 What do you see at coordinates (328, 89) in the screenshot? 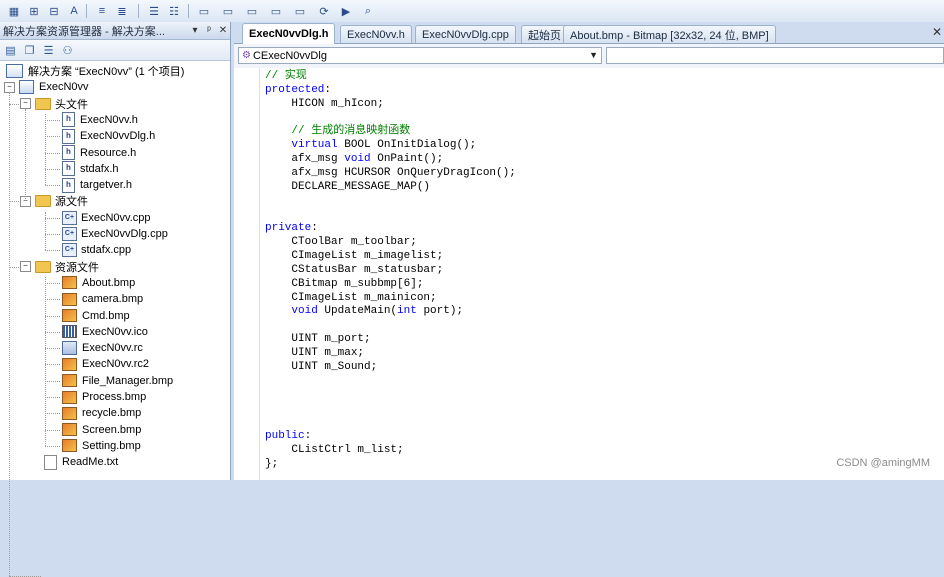
I see `code-token: :` at bounding box center [328, 89].